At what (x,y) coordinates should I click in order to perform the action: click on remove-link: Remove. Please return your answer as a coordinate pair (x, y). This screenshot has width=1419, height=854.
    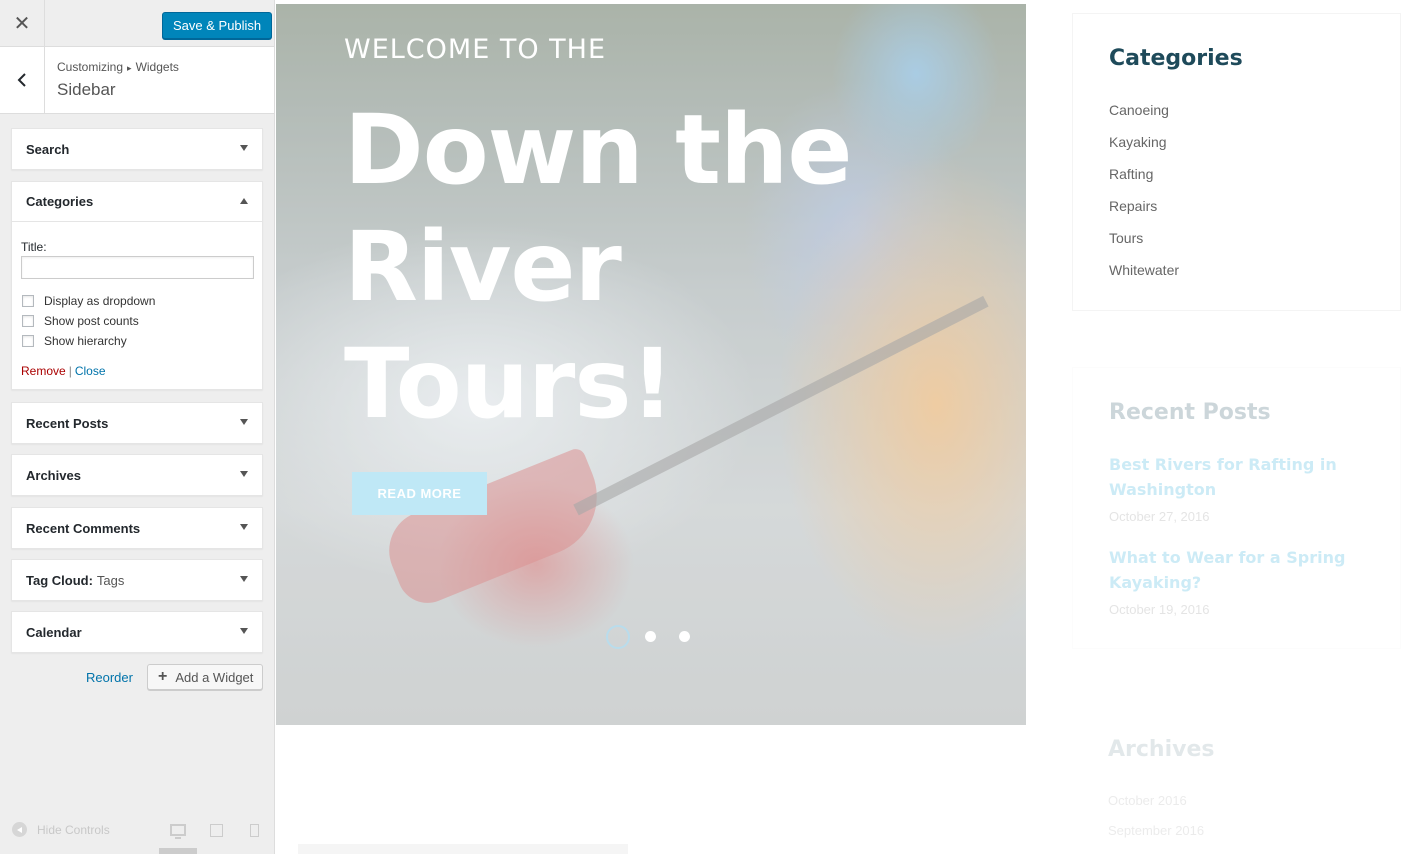
    Looking at the image, I should click on (43, 371).